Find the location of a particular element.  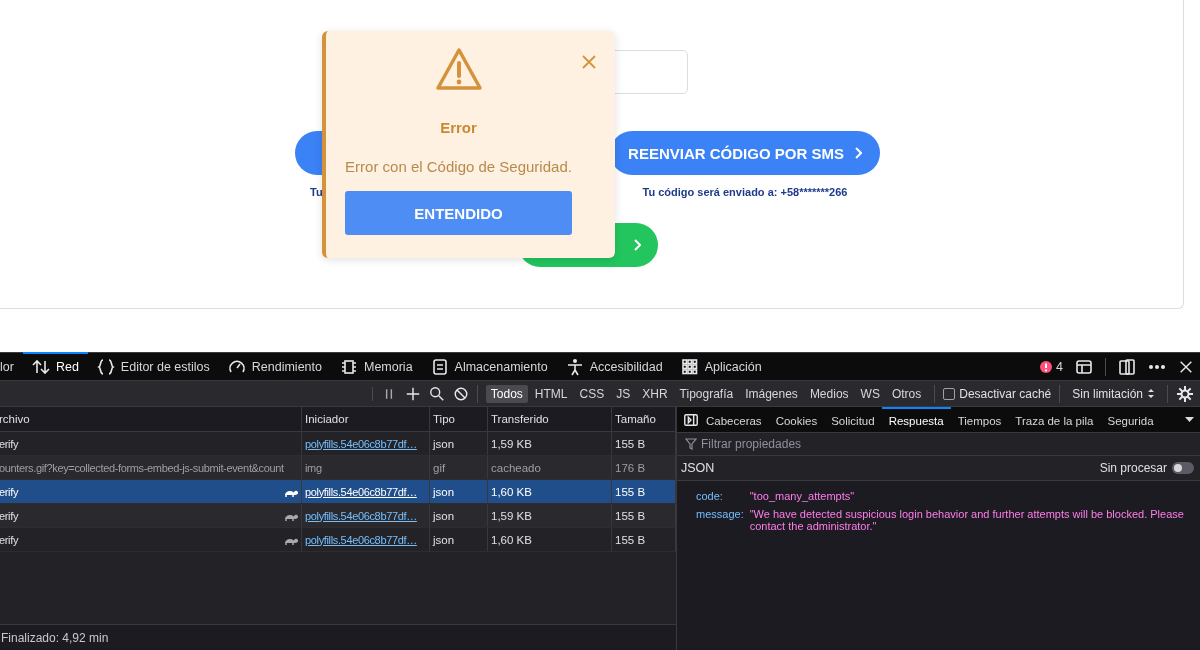

column-header: Tamaño is located at coordinates (644, 419).